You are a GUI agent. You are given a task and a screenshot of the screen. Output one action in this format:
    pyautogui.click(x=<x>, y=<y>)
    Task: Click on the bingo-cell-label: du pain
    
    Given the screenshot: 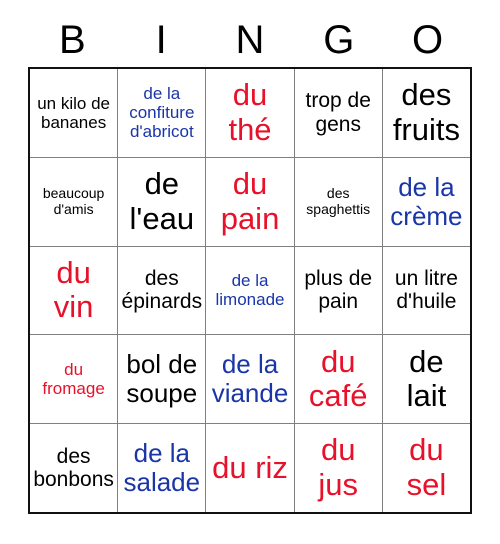 What is the action you would take?
    pyautogui.click(x=250, y=200)
    